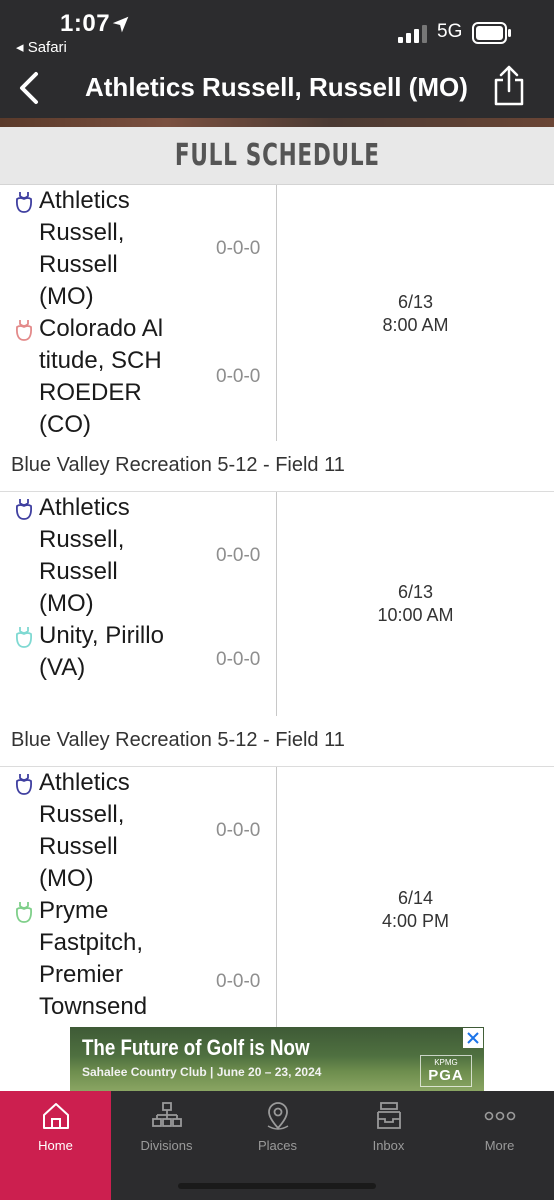 This screenshot has width=554, height=1200. What do you see at coordinates (491, 33) in the screenshot?
I see `battery-icon` at bounding box center [491, 33].